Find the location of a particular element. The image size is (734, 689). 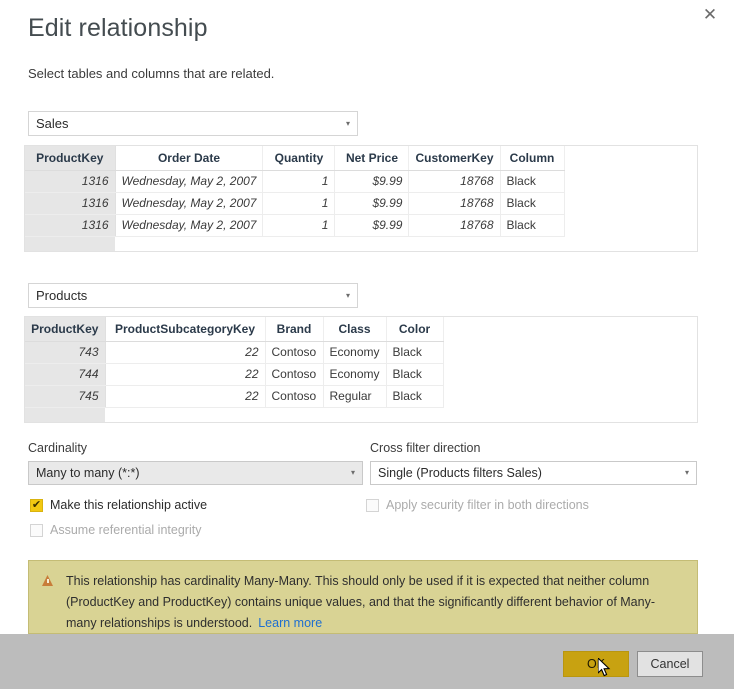

cross-filter-direction-select: Single (Products filters Sales) ▾ is located at coordinates (533, 473).